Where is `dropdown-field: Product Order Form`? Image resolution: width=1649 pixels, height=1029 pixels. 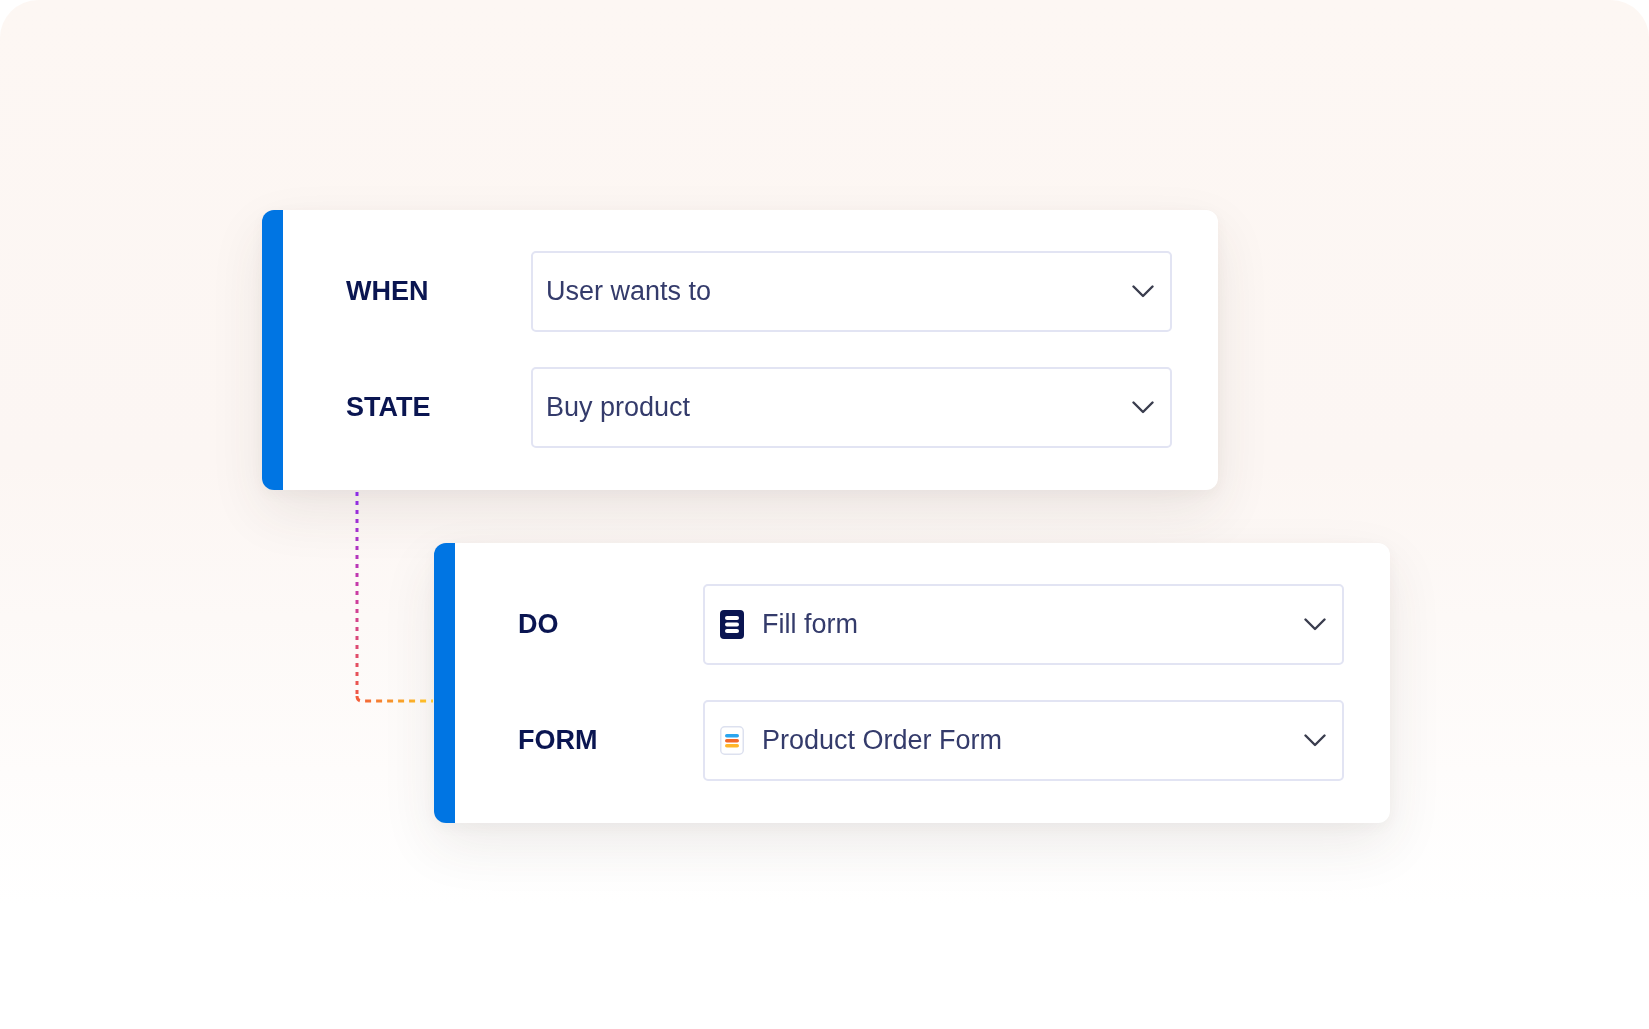 dropdown-field: Product Order Form is located at coordinates (1023, 740).